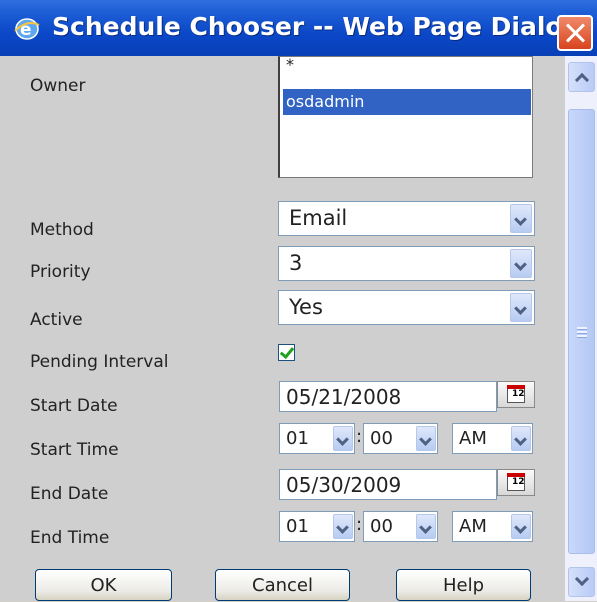 The height and width of the screenshot is (602, 597). I want to click on pending-interval-checkbox, so click(286, 352).